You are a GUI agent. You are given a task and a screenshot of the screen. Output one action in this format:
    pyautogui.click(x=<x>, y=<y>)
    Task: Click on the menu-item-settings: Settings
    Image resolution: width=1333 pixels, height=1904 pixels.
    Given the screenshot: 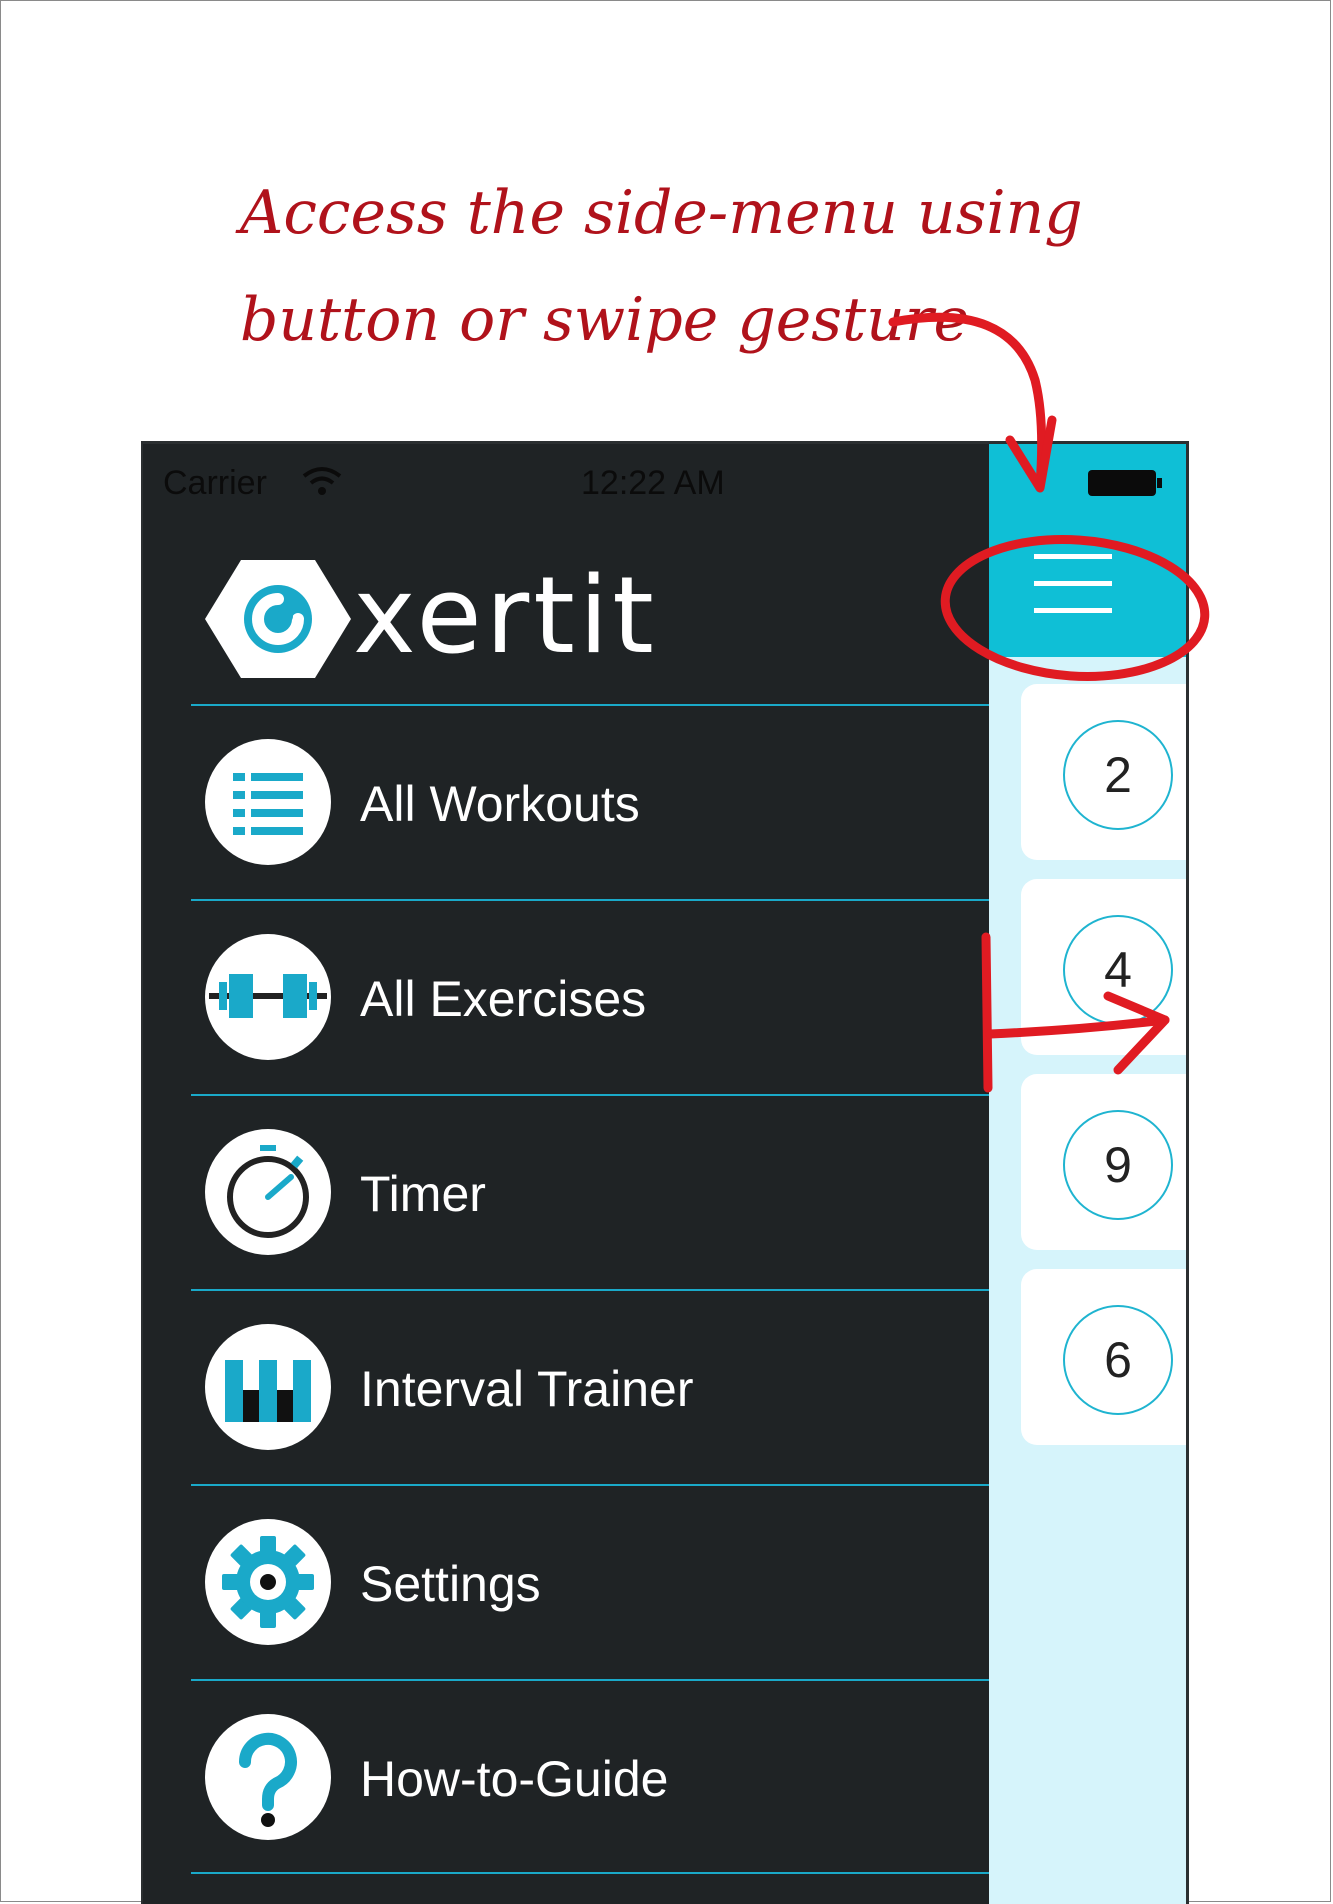 What is the action you would take?
    pyautogui.click(x=590, y=1581)
    